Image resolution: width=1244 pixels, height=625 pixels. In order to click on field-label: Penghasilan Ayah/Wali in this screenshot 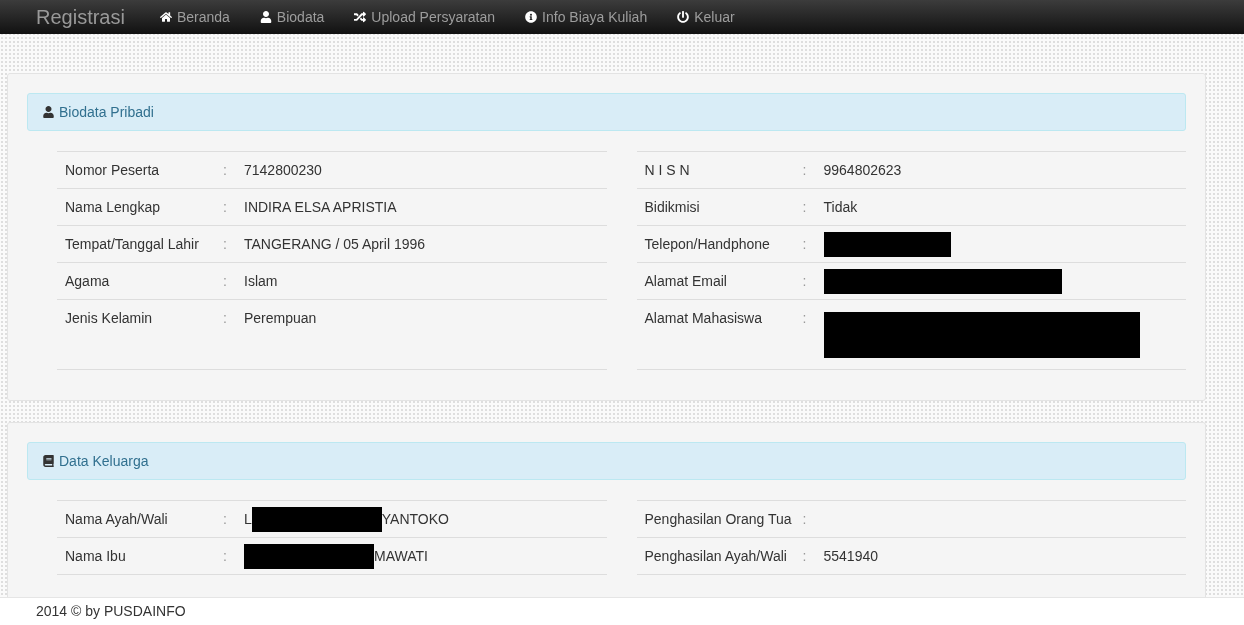, I will do `click(715, 556)`.